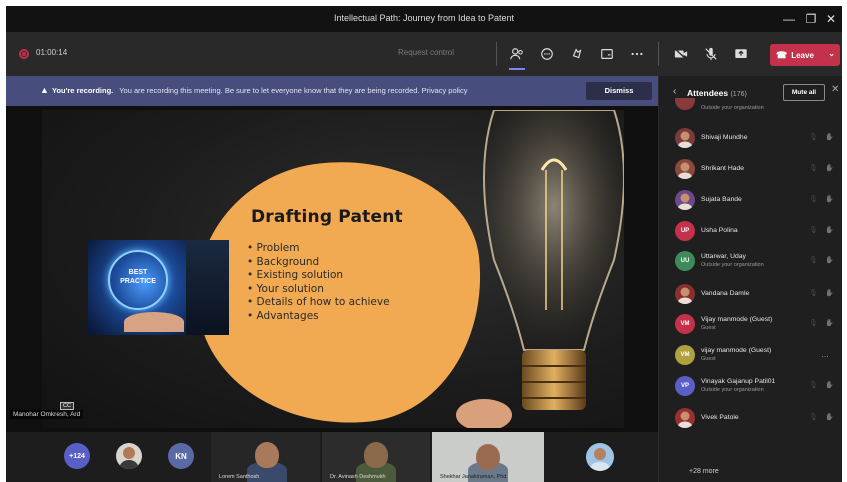 This screenshot has width=847, height=482. What do you see at coordinates (804, 92) in the screenshot?
I see `mute-all-button: Mute all` at bounding box center [804, 92].